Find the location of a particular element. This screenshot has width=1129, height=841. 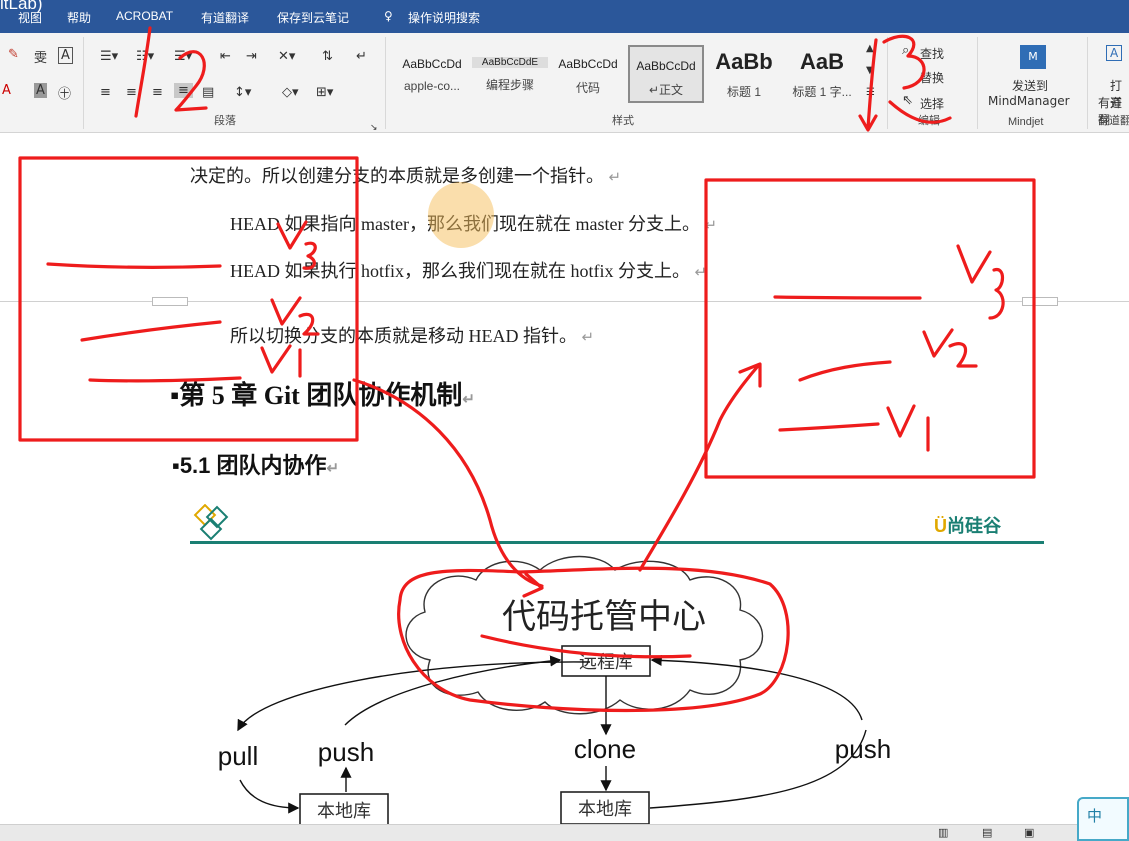

web-layout-icon: ▣ is located at coordinates (1029, 832).